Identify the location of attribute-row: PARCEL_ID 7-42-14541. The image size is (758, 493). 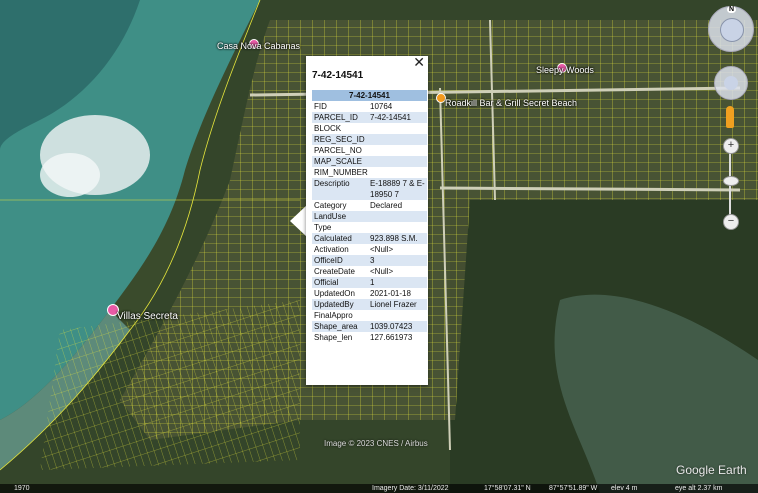
(369, 117).